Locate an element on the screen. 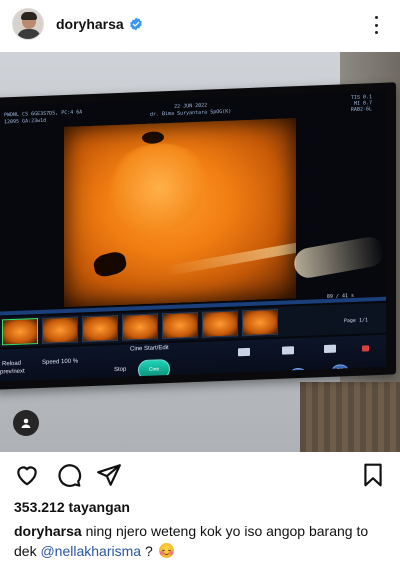 This screenshot has height=568, width=400. more-vertical-icon is located at coordinates (376, 17).